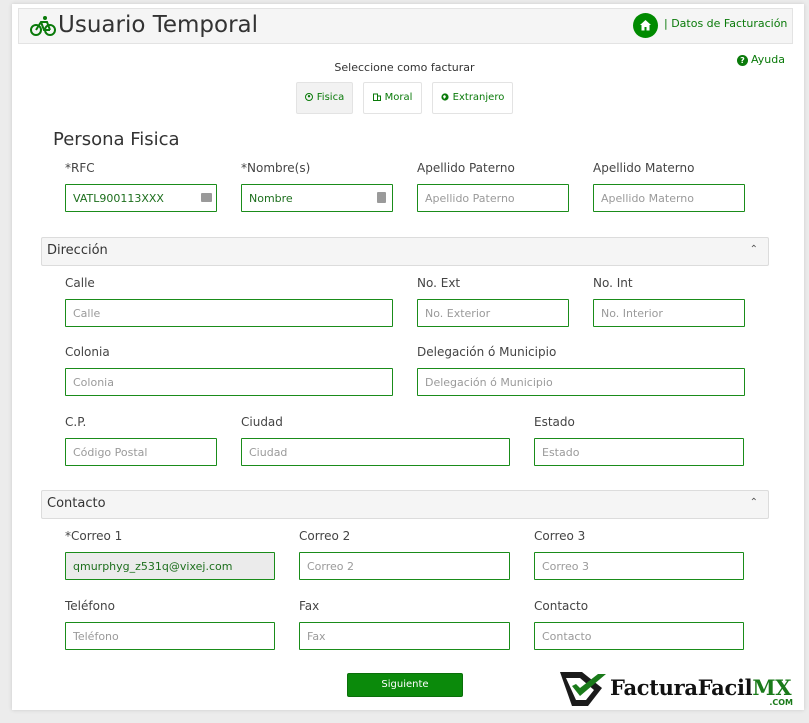 Image resolution: width=809 pixels, height=723 pixels. I want to click on siguiente-button: Siguiente, so click(405, 685).